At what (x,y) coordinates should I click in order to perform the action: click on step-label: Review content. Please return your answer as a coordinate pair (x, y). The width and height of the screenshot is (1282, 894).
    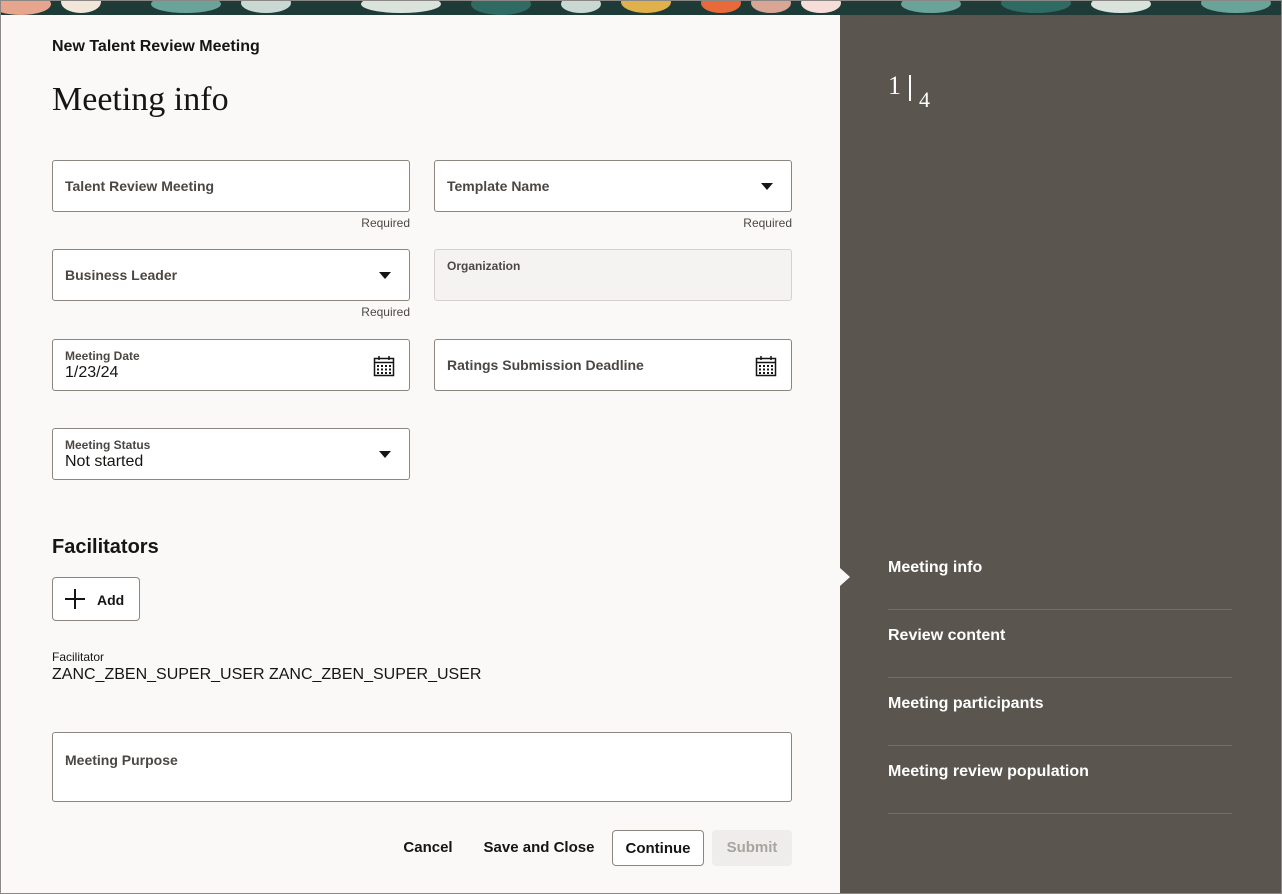
    Looking at the image, I should click on (947, 635).